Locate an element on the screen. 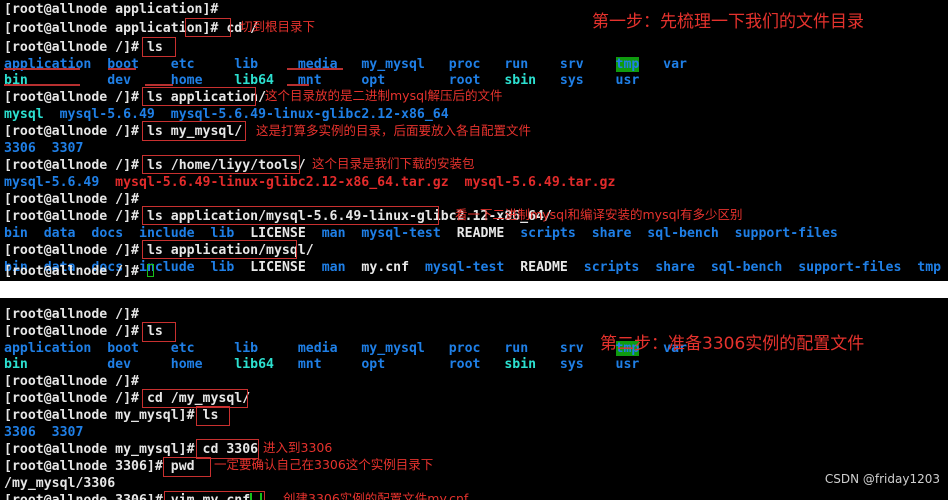 The width and height of the screenshot is (948, 500). ls-entry-mysql-link: mysql is located at coordinates (24, 114).